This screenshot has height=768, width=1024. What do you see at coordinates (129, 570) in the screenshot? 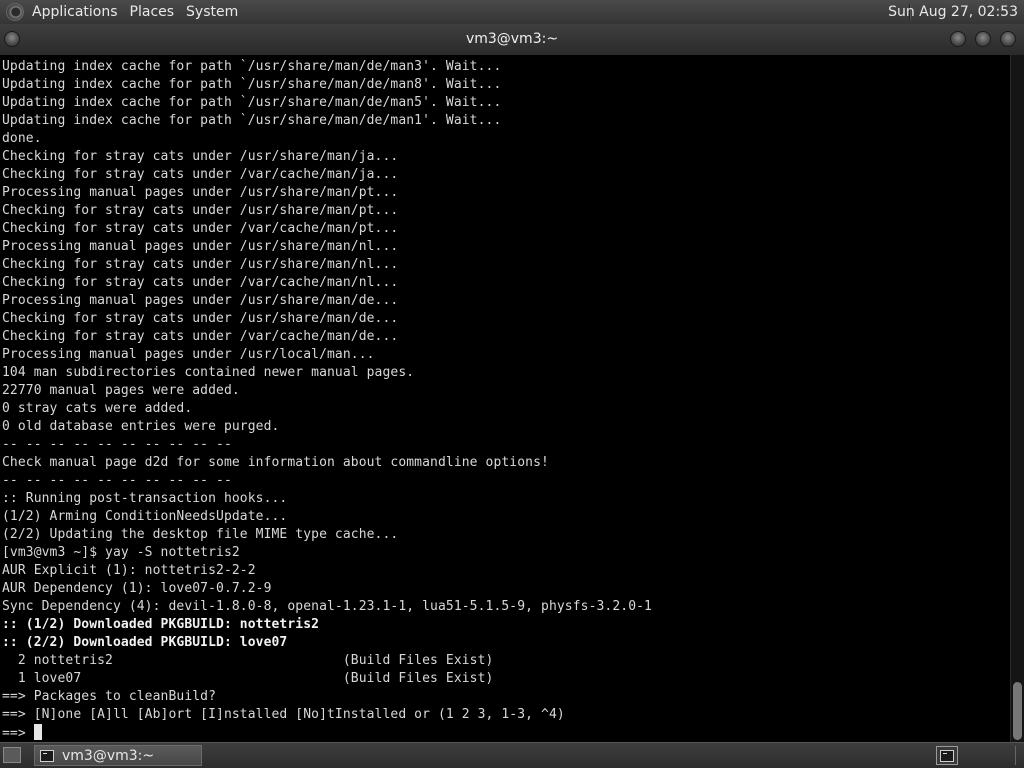
I see `terminal-line: AUR Explicit (1): nottetris2-2-2` at bounding box center [129, 570].